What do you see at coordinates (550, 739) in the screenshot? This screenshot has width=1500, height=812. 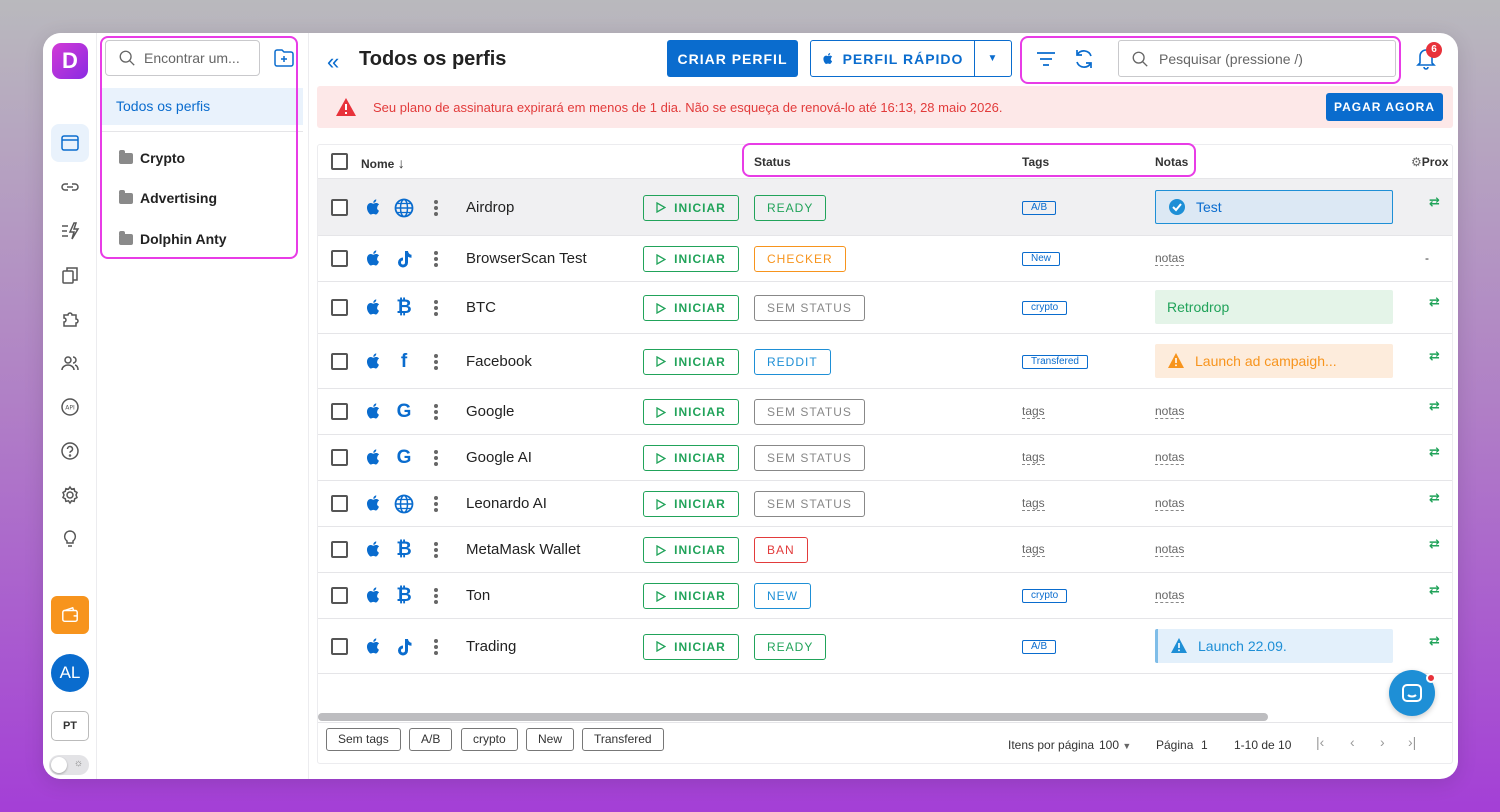 I see `tag-filter-chip: New` at bounding box center [550, 739].